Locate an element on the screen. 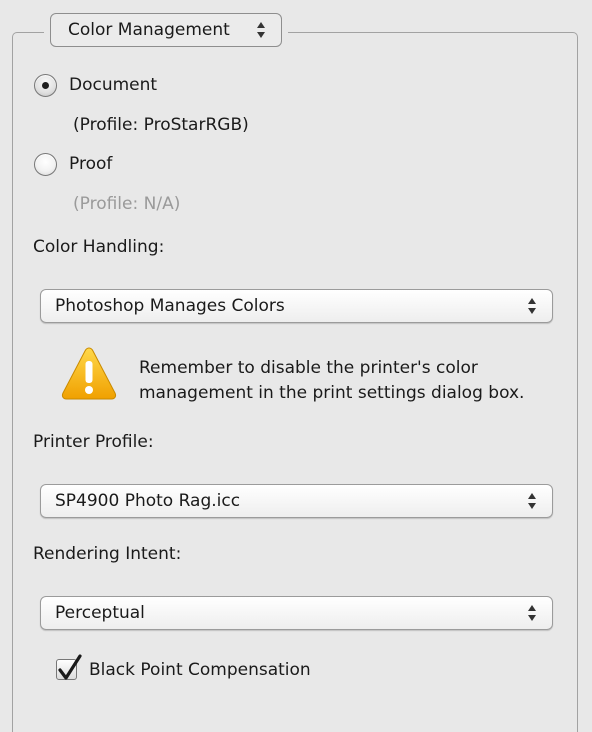 The image size is (592, 732). warning-triangle-icon is located at coordinates (89, 373).